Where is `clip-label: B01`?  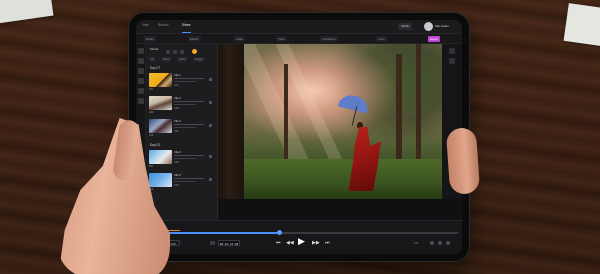
clip-label: B01 is located at coordinates (151, 166).